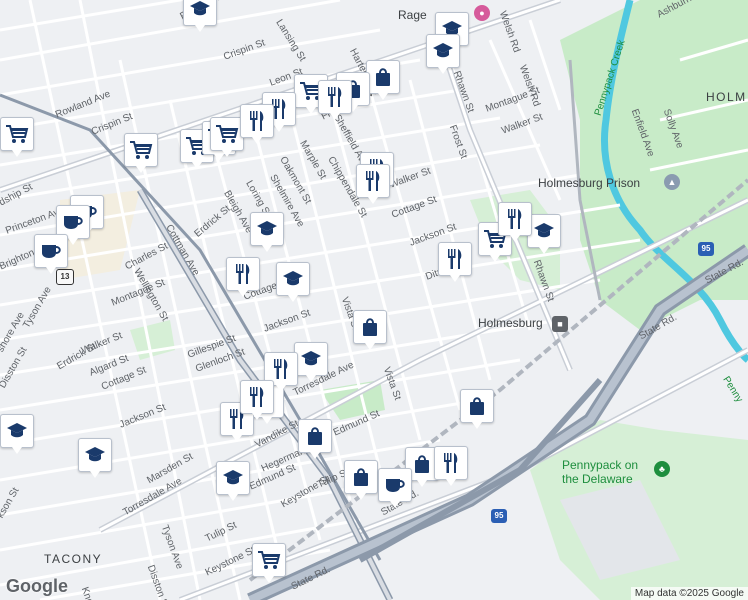  What do you see at coordinates (499, 516) in the screenshot?
I see `route-shield-i95-bottom: 95` at bounding box center [499, 516].